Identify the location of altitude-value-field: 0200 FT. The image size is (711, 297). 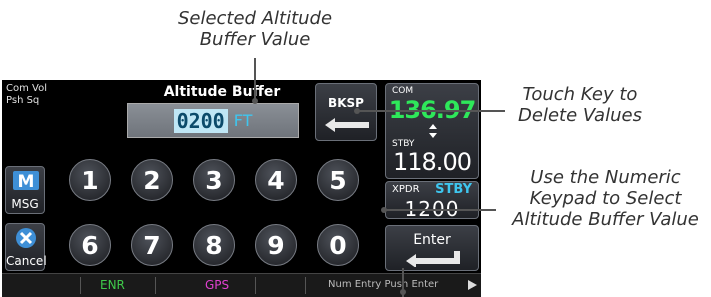
(213, 120).